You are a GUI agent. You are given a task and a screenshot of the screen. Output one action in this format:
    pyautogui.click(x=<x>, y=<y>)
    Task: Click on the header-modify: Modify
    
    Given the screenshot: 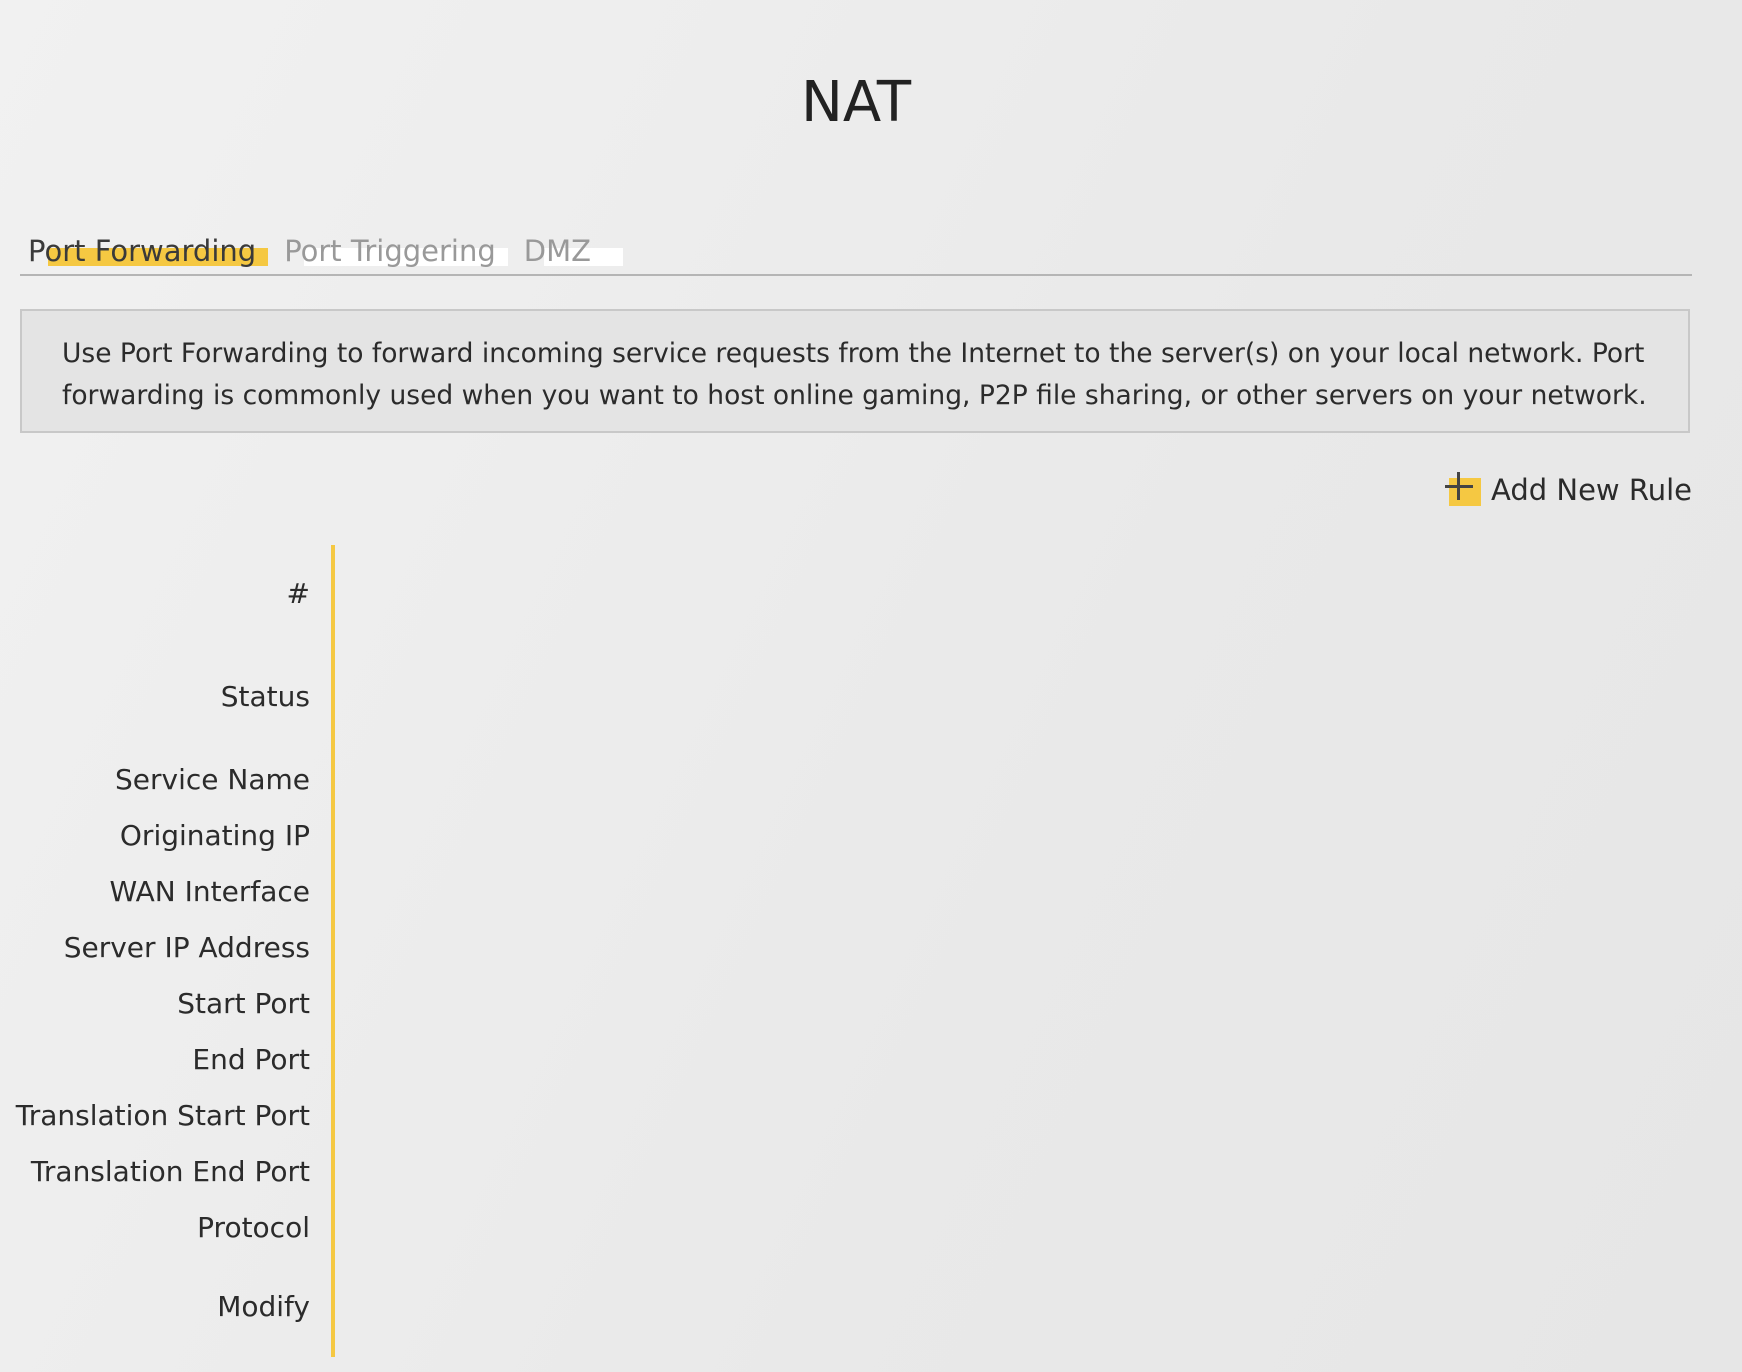 What is the action you would take?
    pyautogui.click(x=263, y=1306)
    